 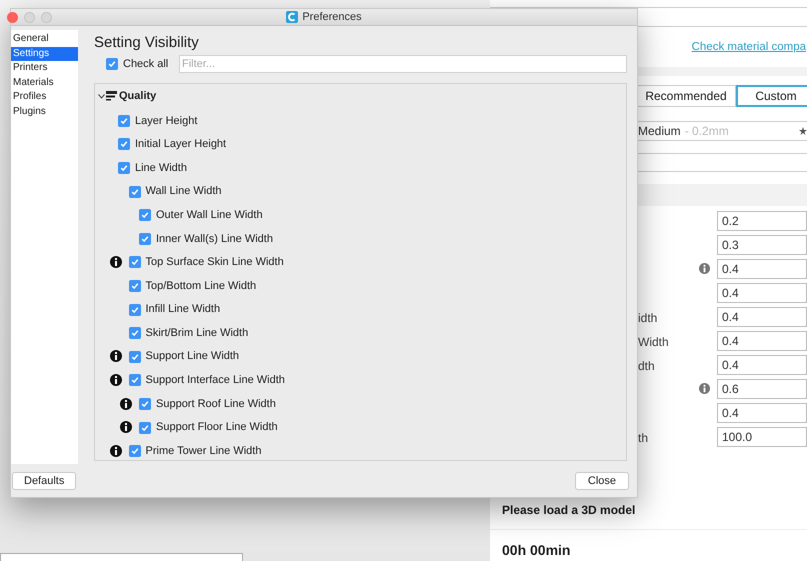 I want to click on setting-label: Initial Layer Height, so click(x=180, y=144).